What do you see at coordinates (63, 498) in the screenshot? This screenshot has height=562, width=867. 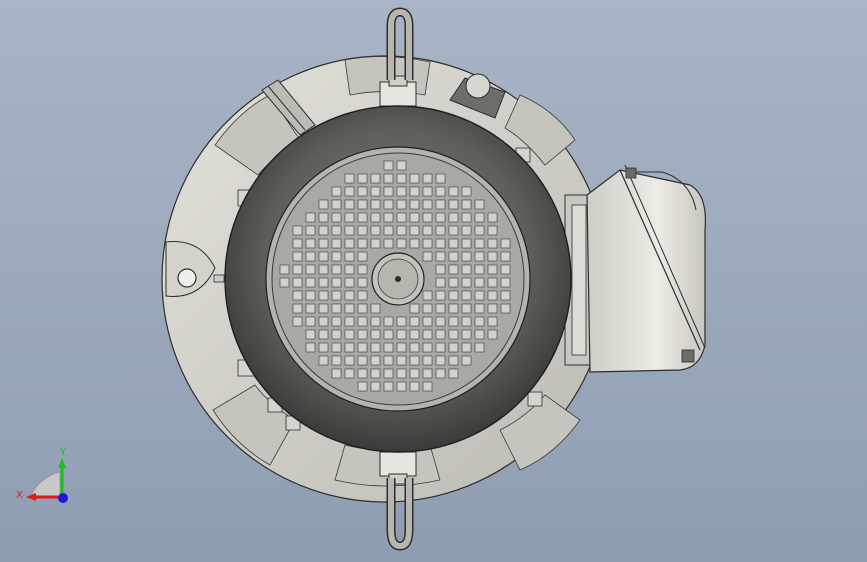 I see `z-axis` at bounding box center [63, 498].